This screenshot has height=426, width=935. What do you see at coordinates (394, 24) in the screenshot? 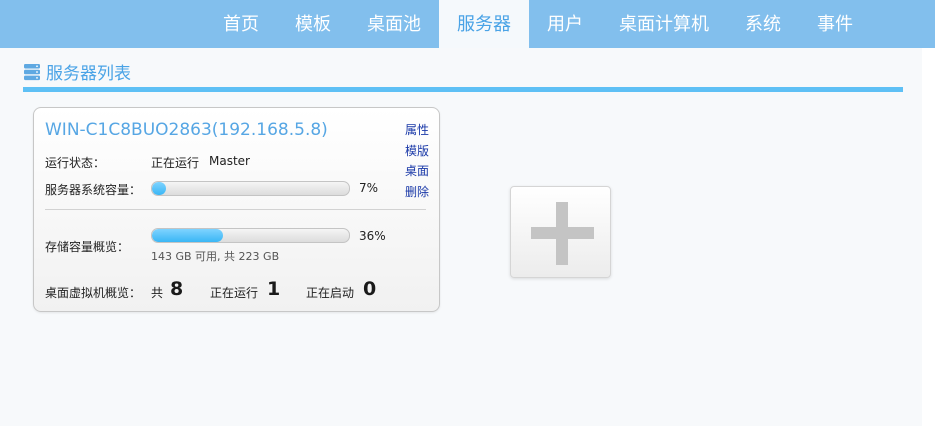
I see `nav-desktop-pool: 桌面池` at bounding box center [394, 24].